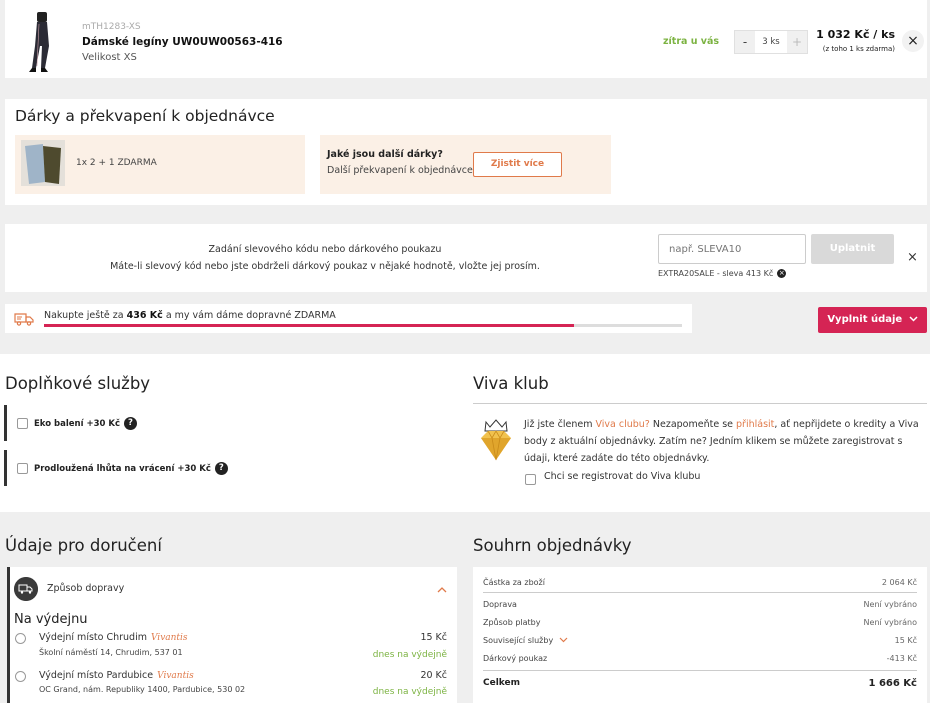 The image size is (930, 703). What do you see at coordinates (899, 582) in the screenshot?
I see `summary-value: 2 064 Kč` at bounding box center [899, 582].